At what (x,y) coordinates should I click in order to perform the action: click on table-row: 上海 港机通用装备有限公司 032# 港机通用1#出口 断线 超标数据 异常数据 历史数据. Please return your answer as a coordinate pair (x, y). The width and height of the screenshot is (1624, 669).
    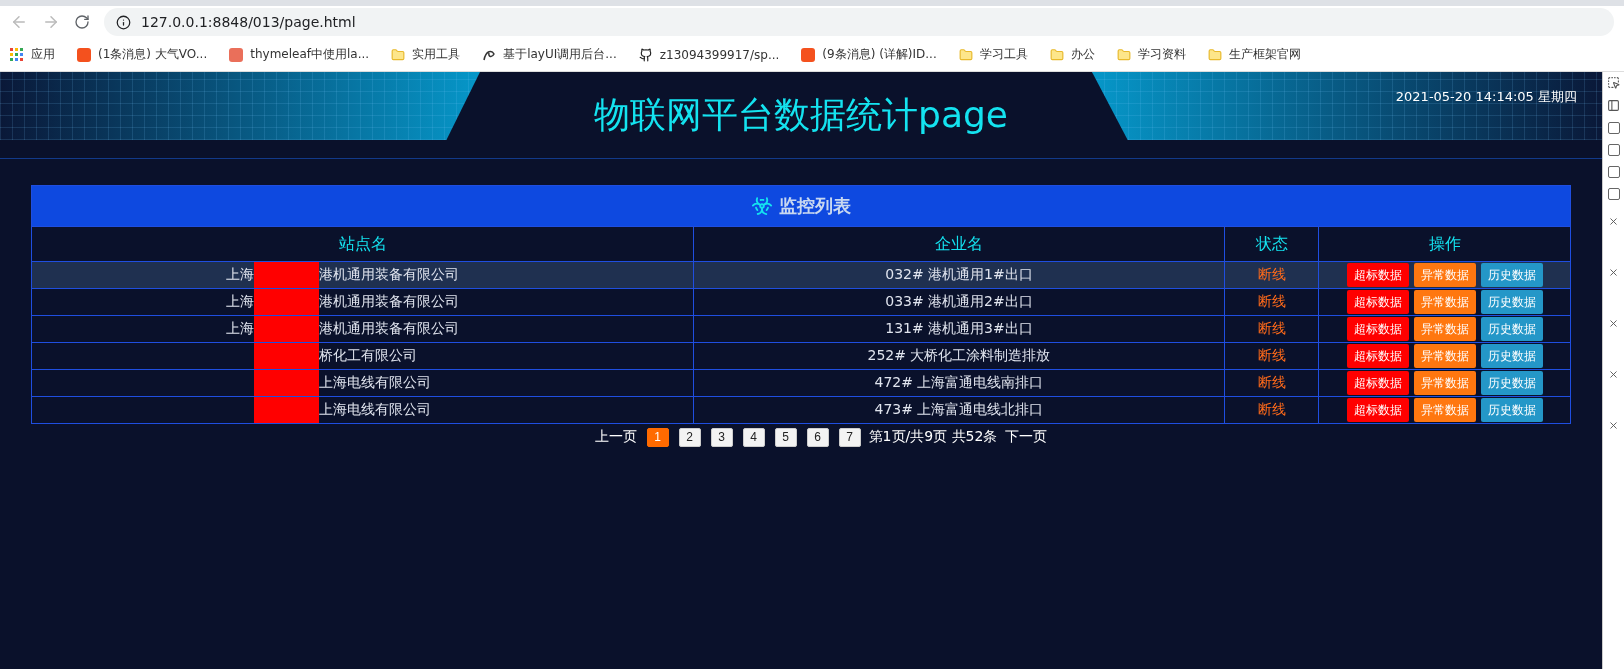
    Looking at the image, I should click on (801, 274).